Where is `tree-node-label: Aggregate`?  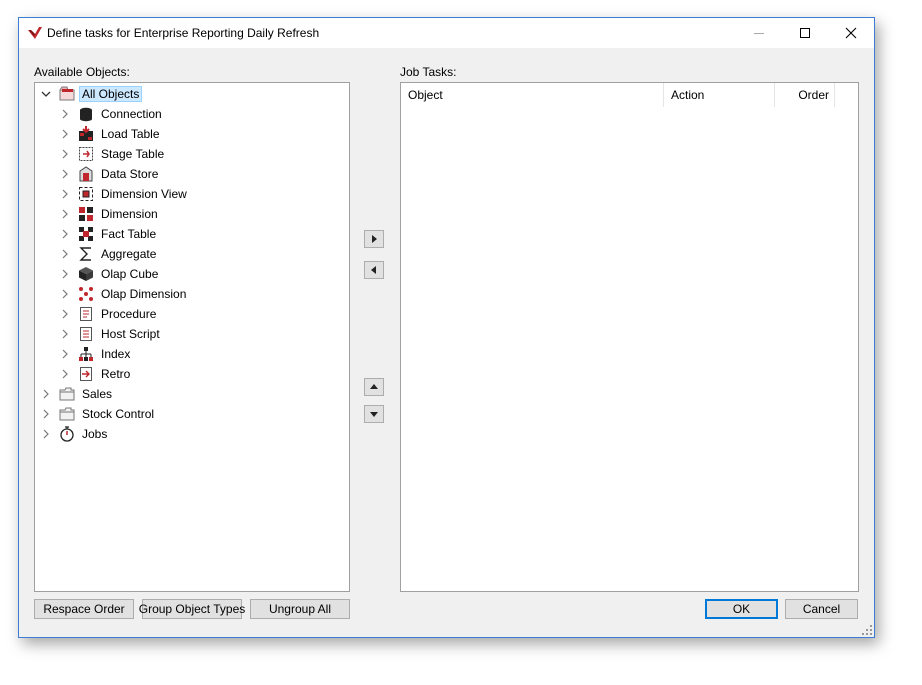
tree-node-label: Aggregate is located at coordinates (129, 254).